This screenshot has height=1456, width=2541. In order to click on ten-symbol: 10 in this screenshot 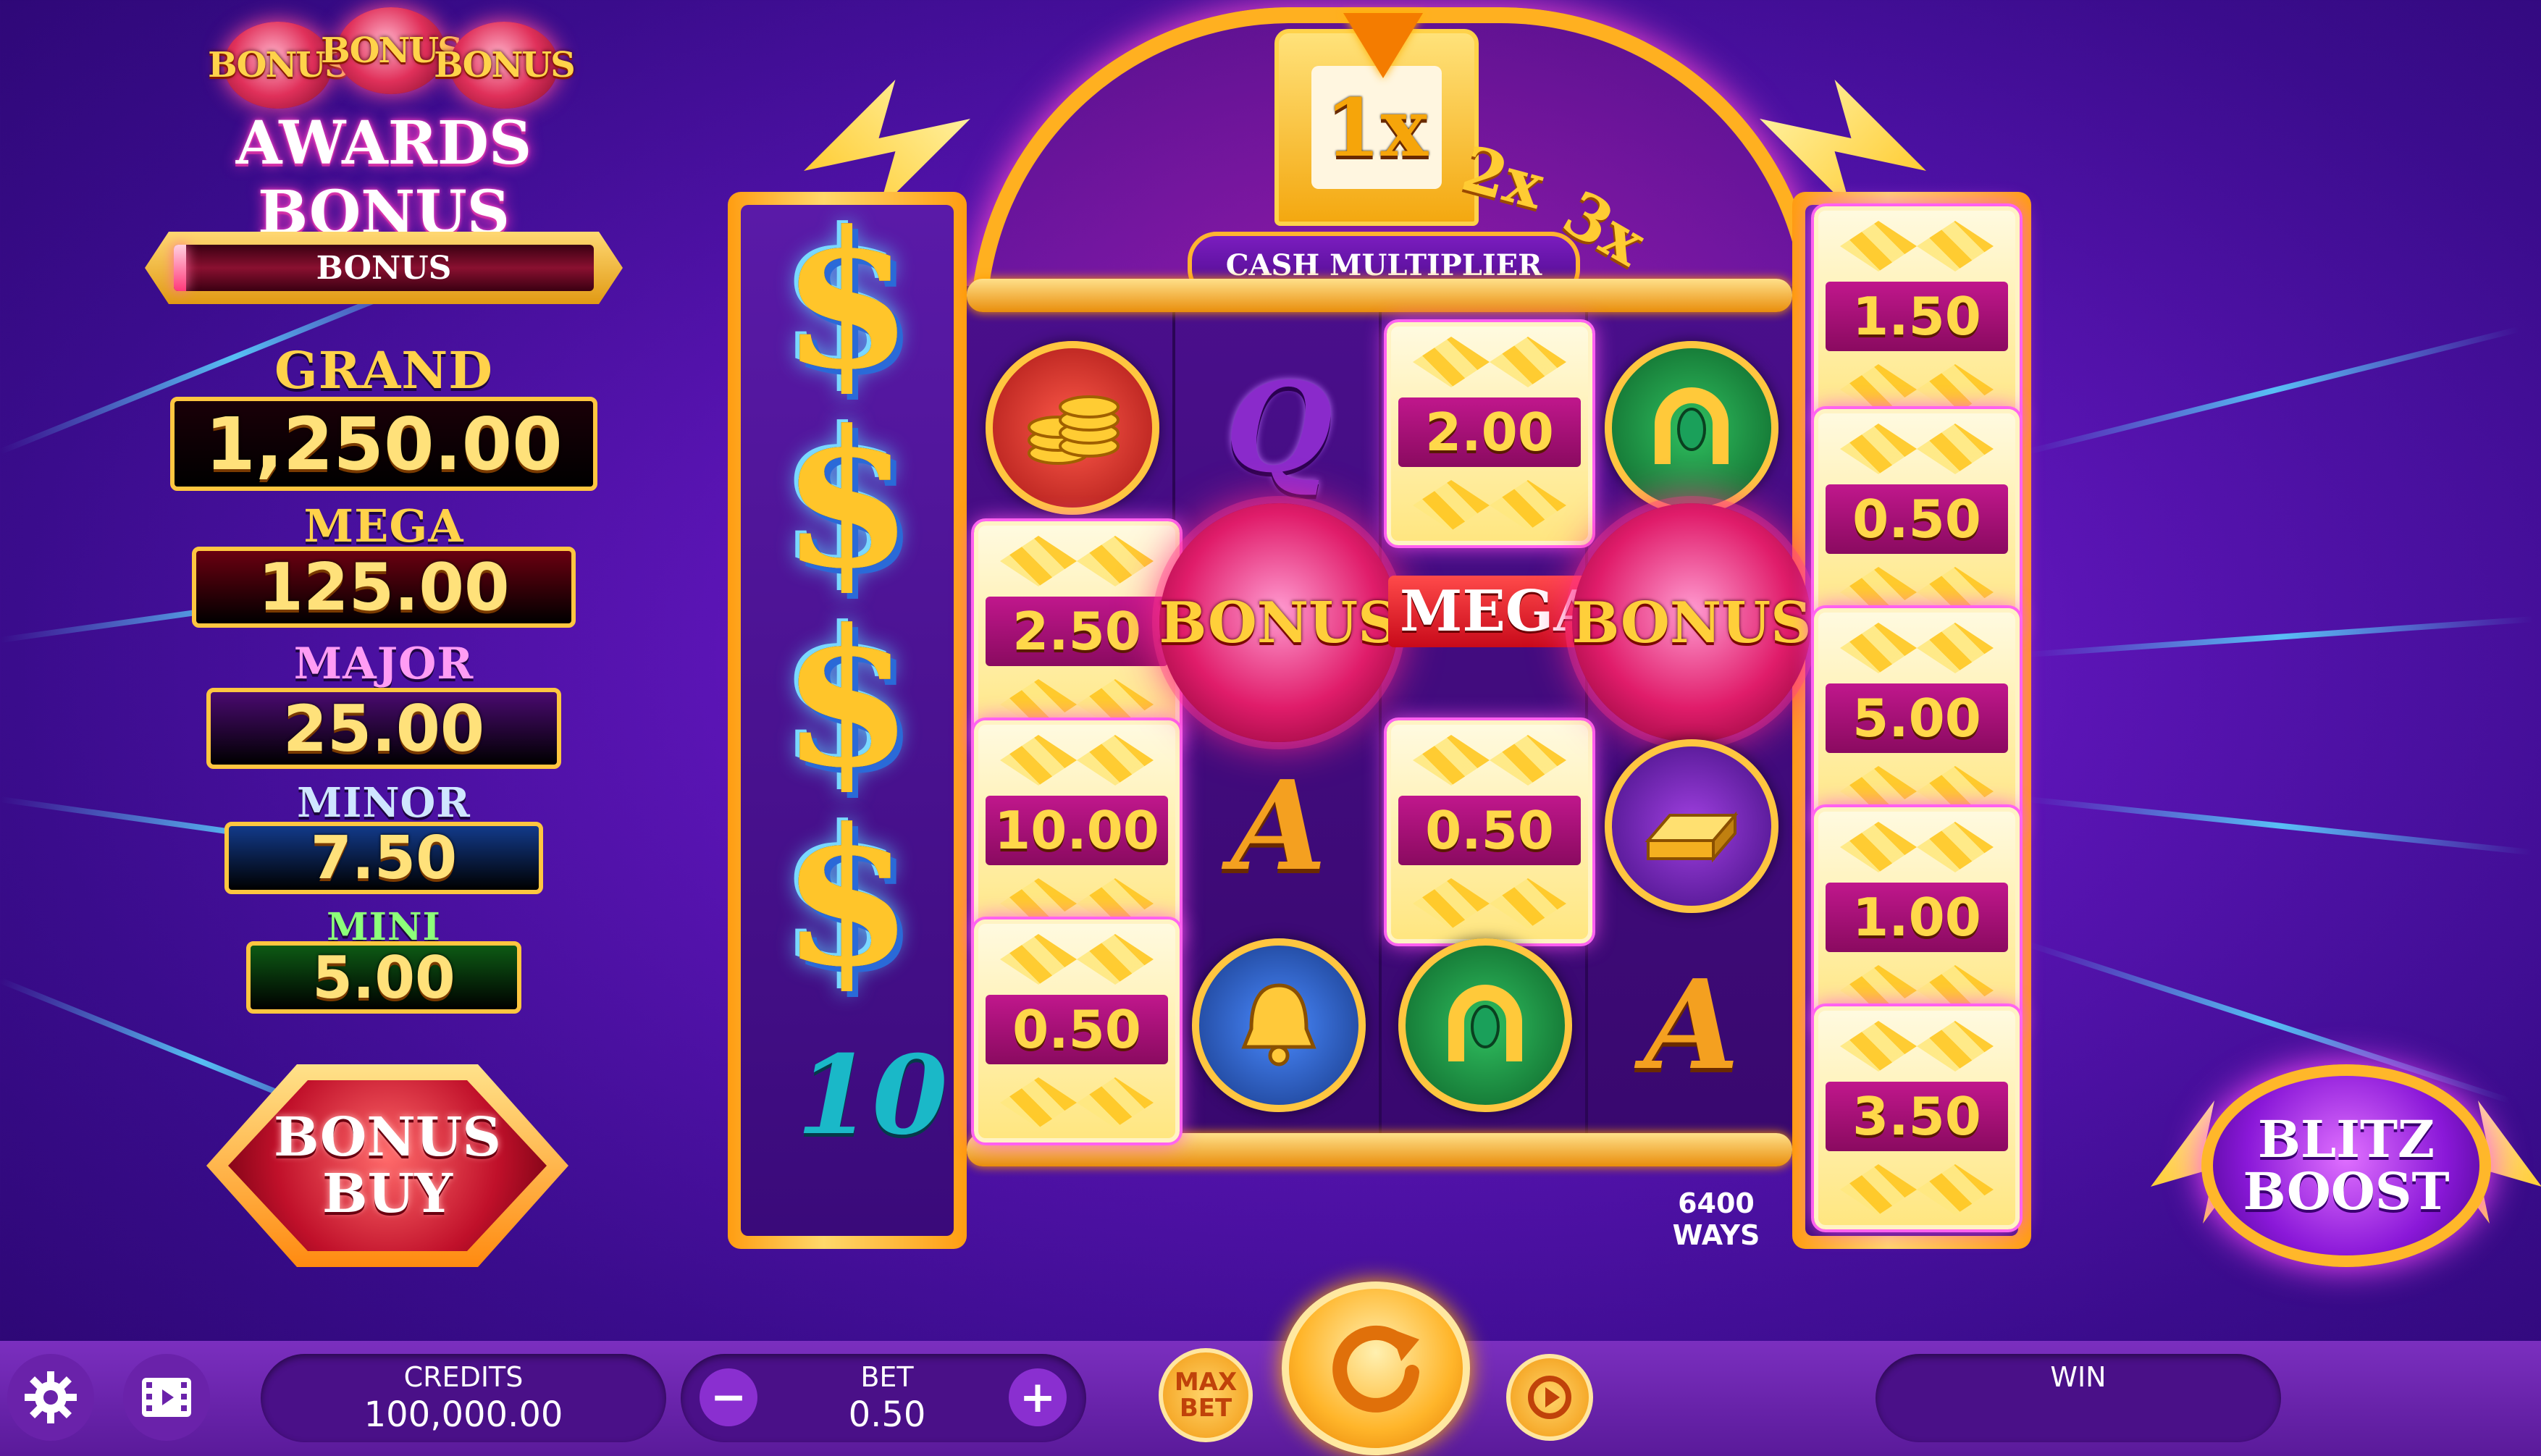, I will do `click(872, 1095)`.